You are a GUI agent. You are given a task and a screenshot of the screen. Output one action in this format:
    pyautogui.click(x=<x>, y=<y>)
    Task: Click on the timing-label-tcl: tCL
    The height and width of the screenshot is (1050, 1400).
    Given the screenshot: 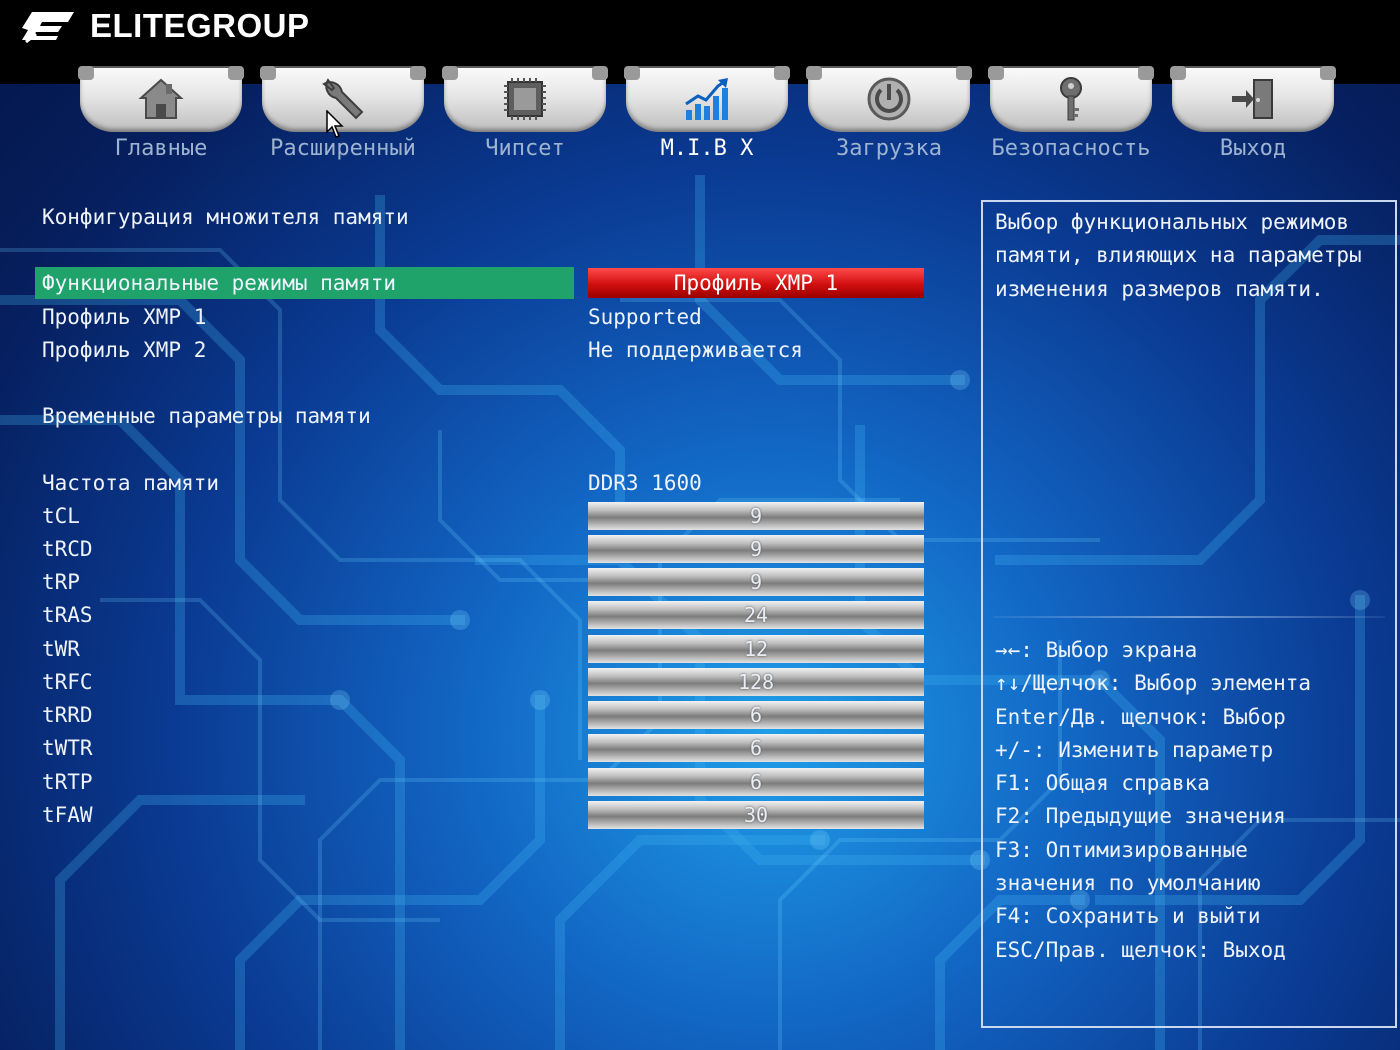 What is the action you would take?
    pyautogui.click(x=61, y=516)
    